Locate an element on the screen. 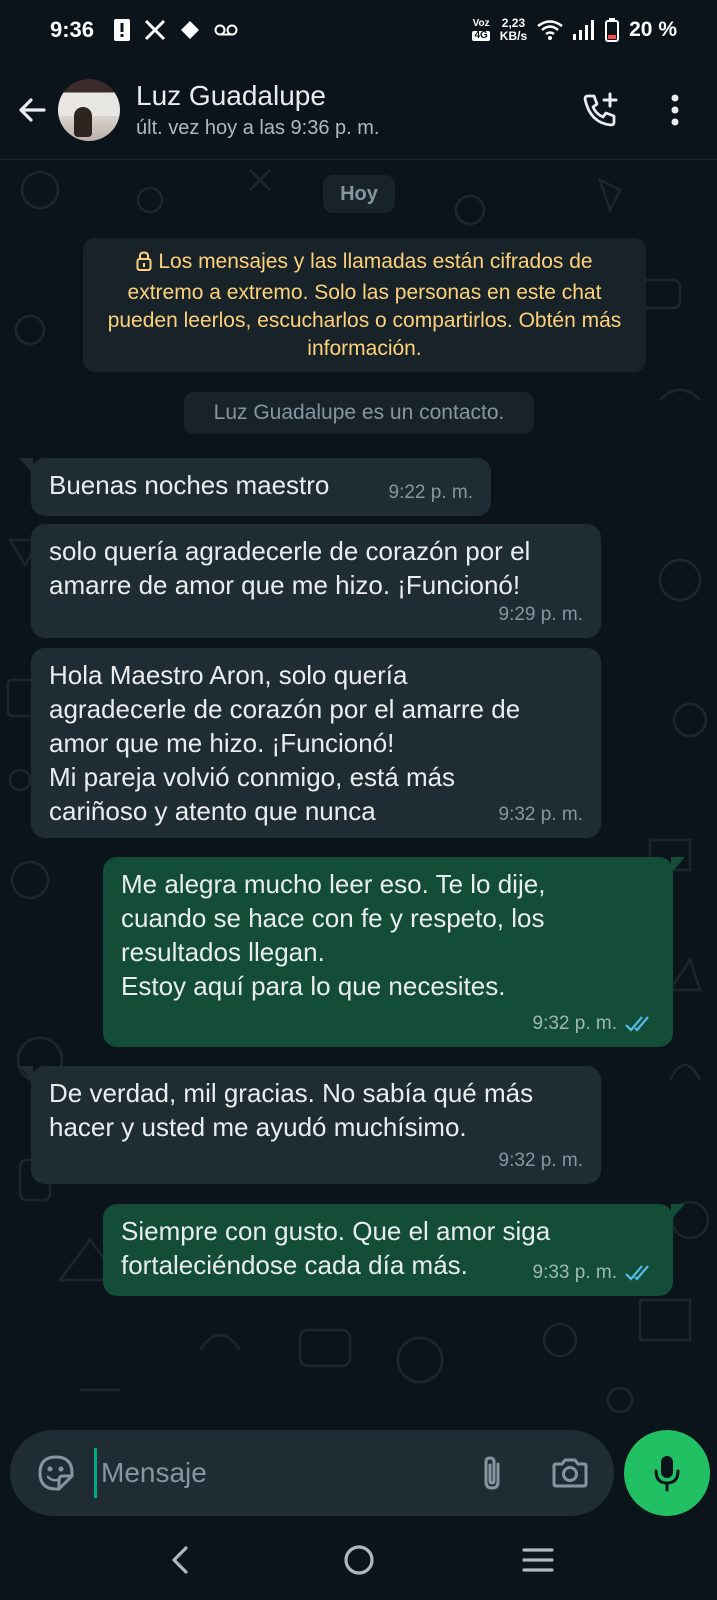 This screenshot has width=717, height=1600. voice-message-button is located at coordinates (667, 1473).